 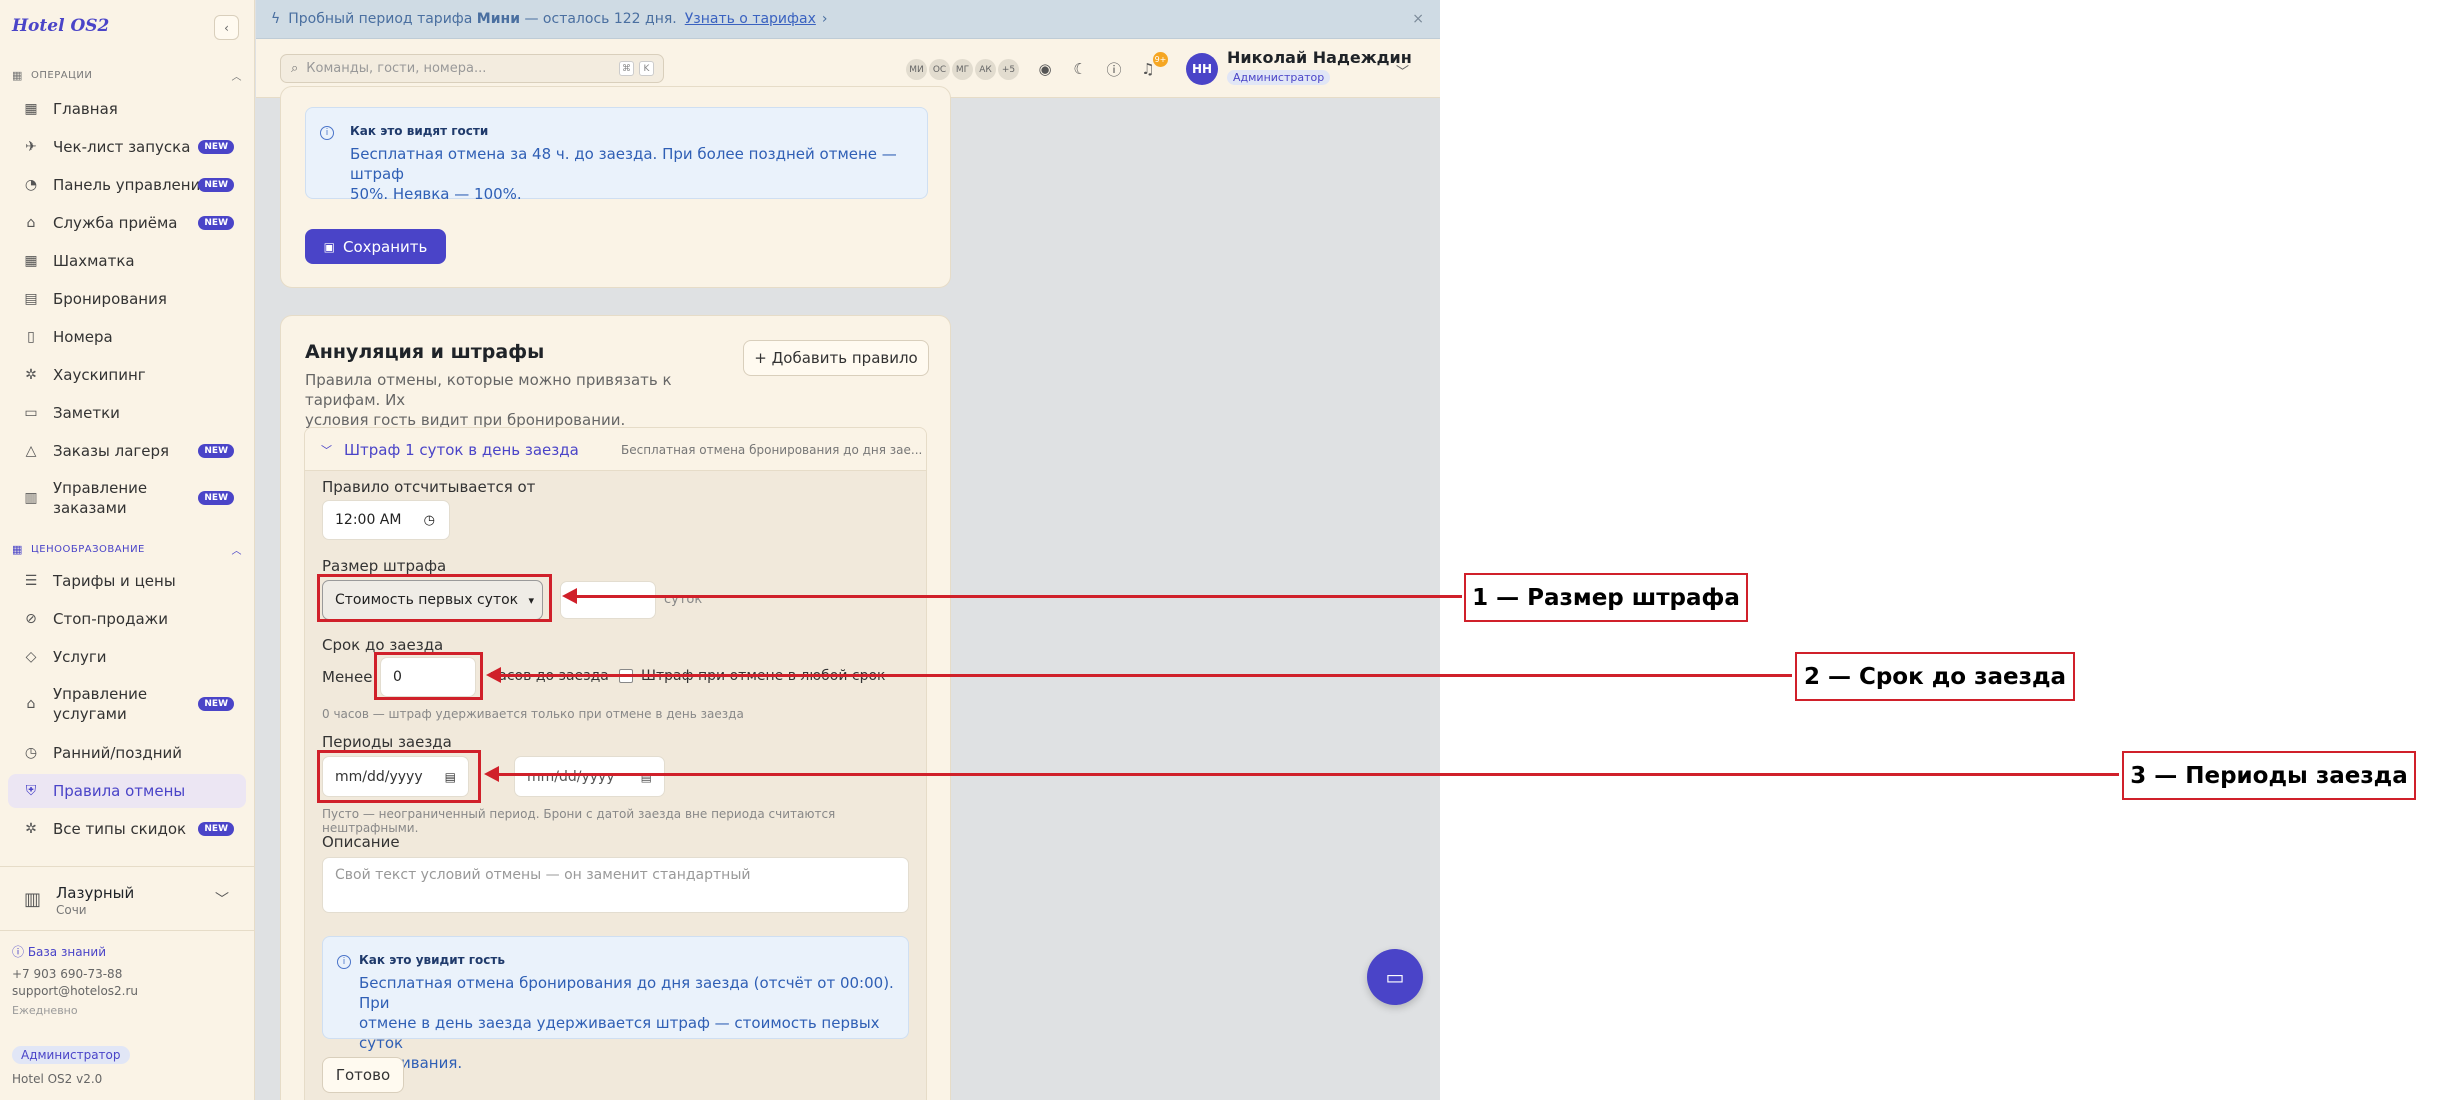 I want to click on door-icon: ▯, so click(x=31, y=337).